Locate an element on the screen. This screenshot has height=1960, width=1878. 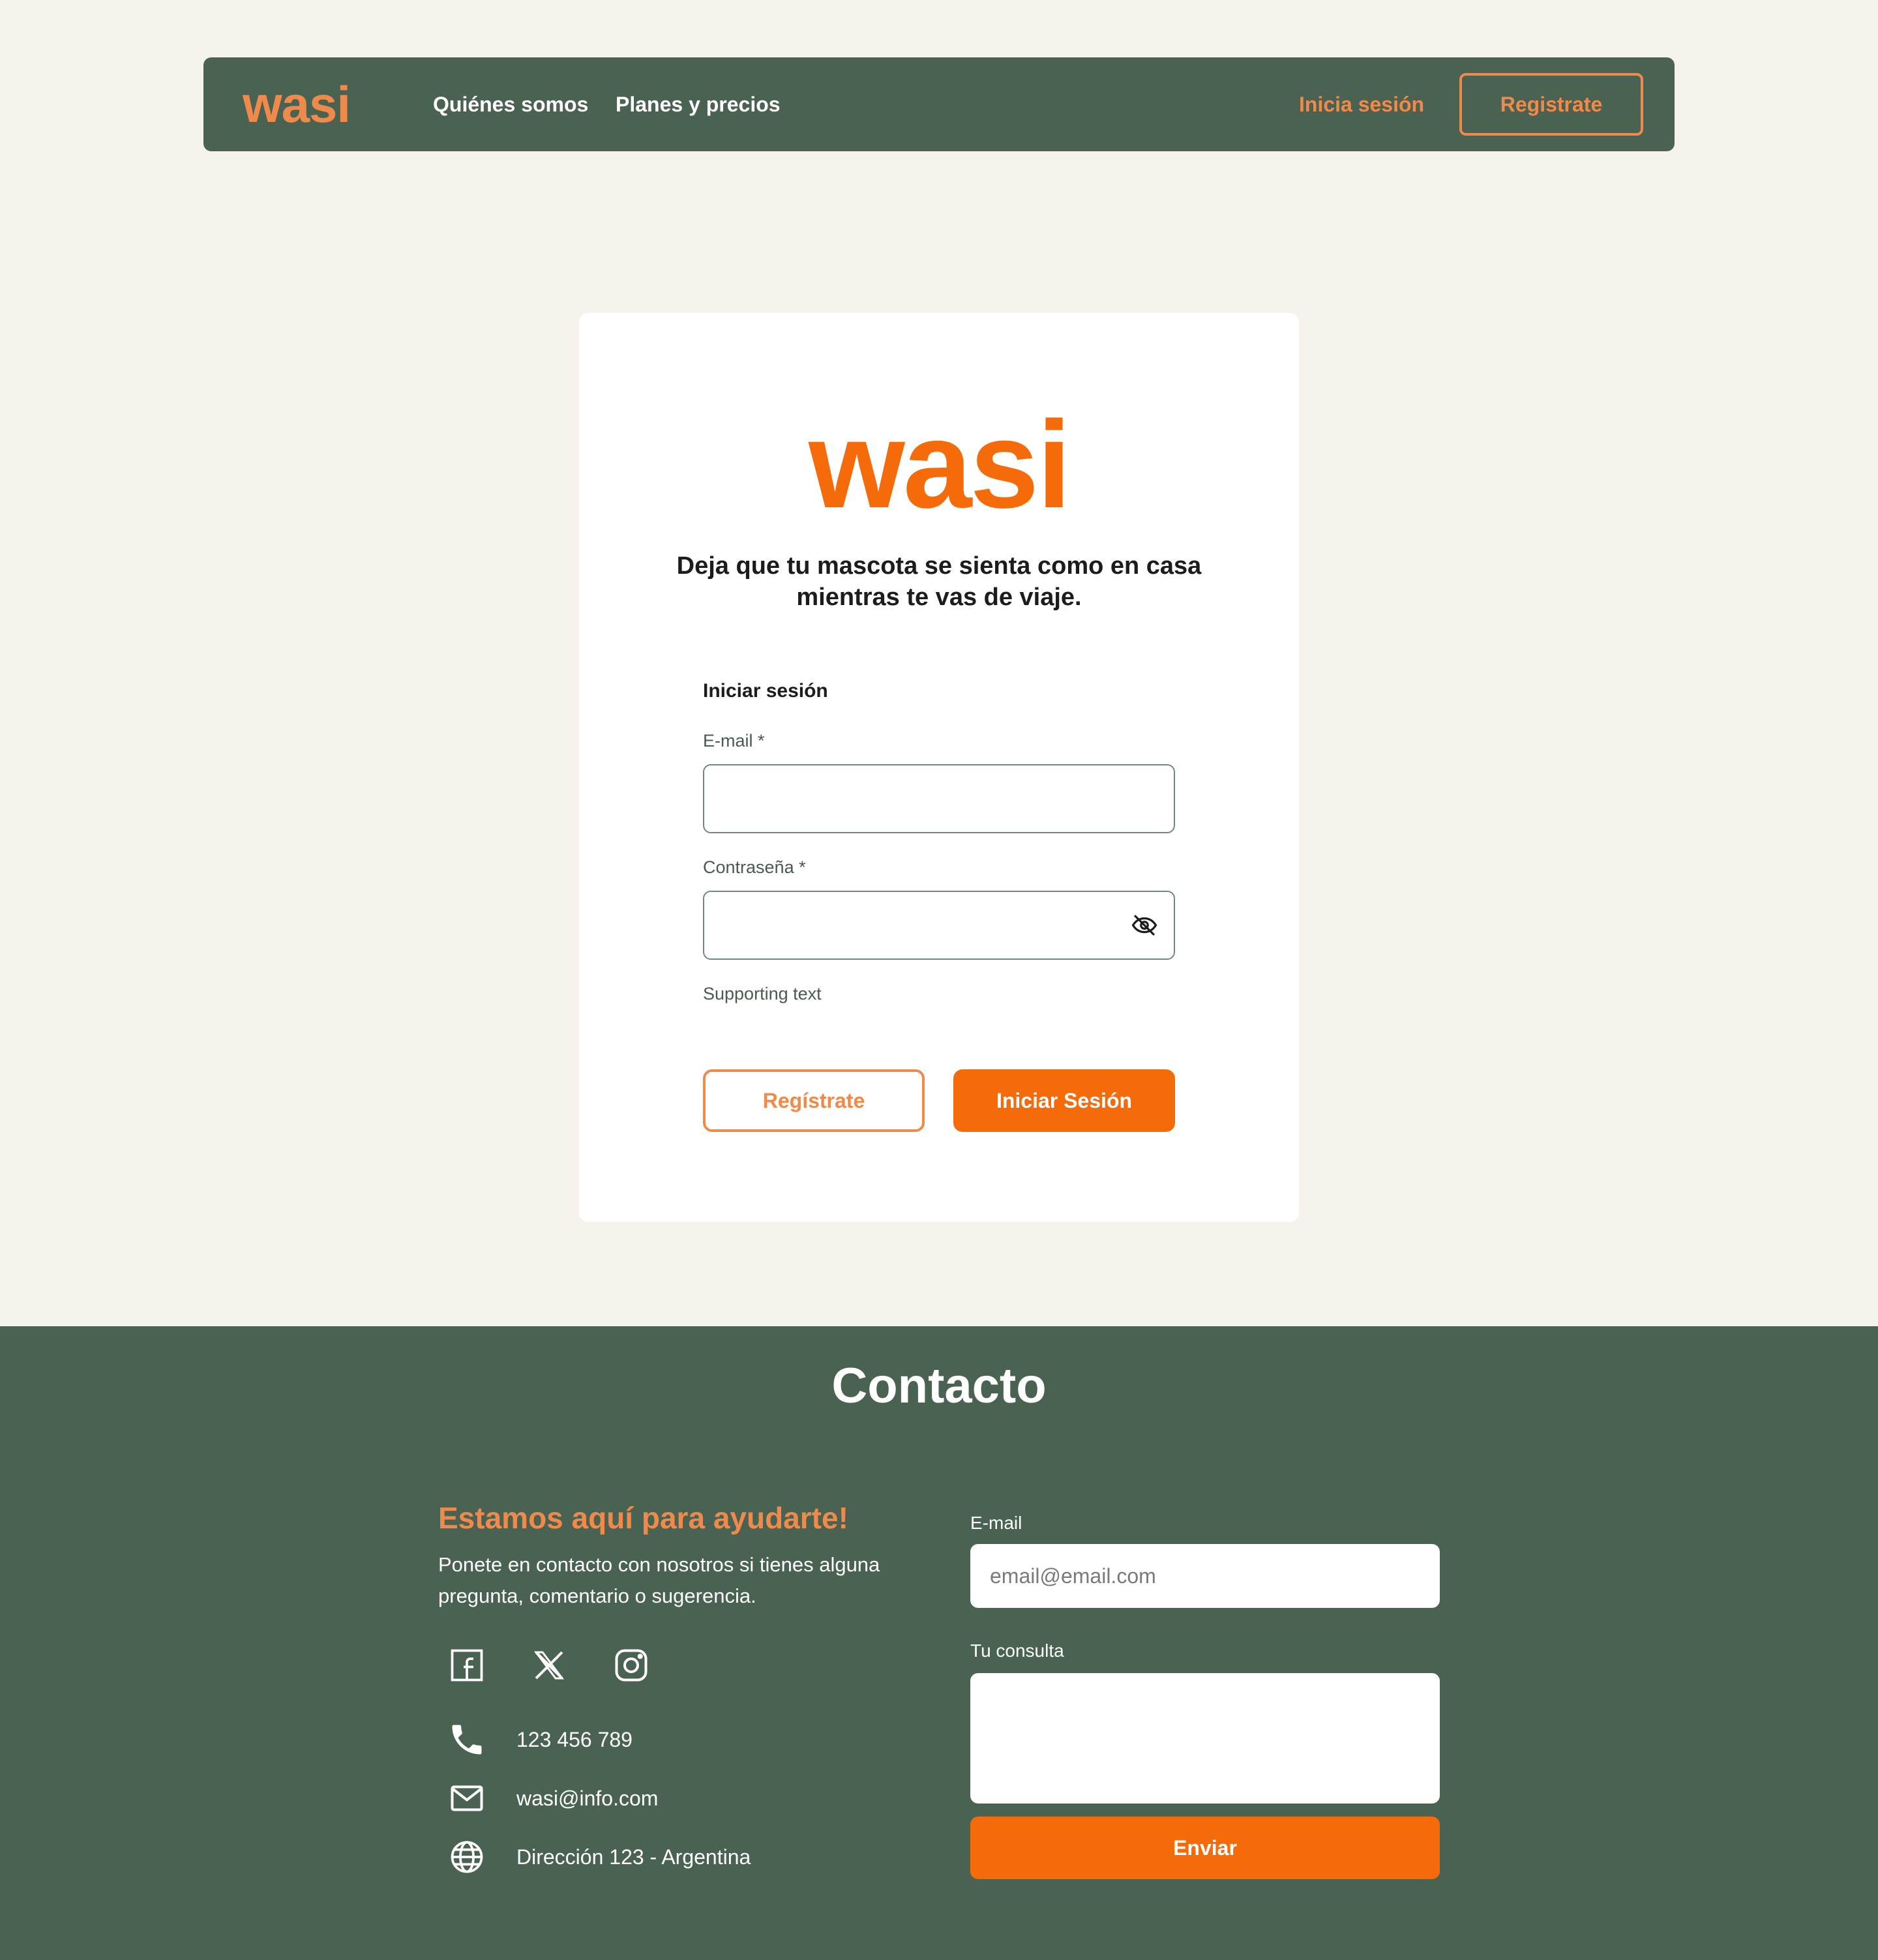
query-label: Tu consulta is located at coordinates (1017, 1651).